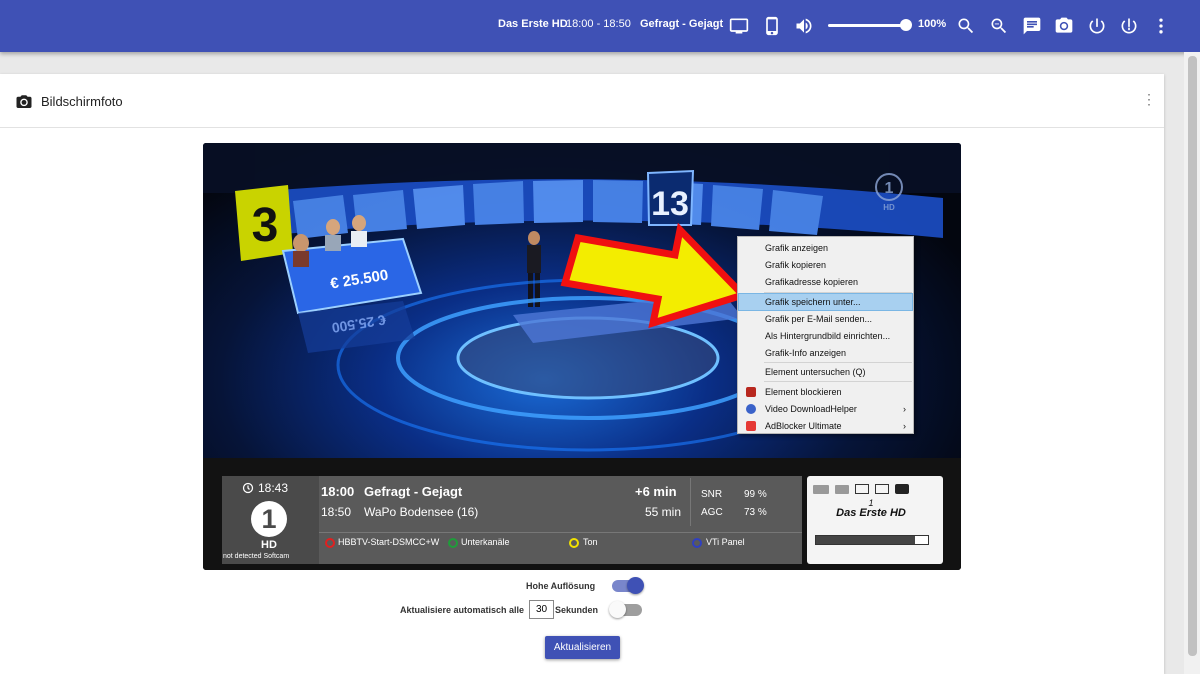 The image size is (1200, 674). I want to click on next-duration: 55 min, so click(663, 512).